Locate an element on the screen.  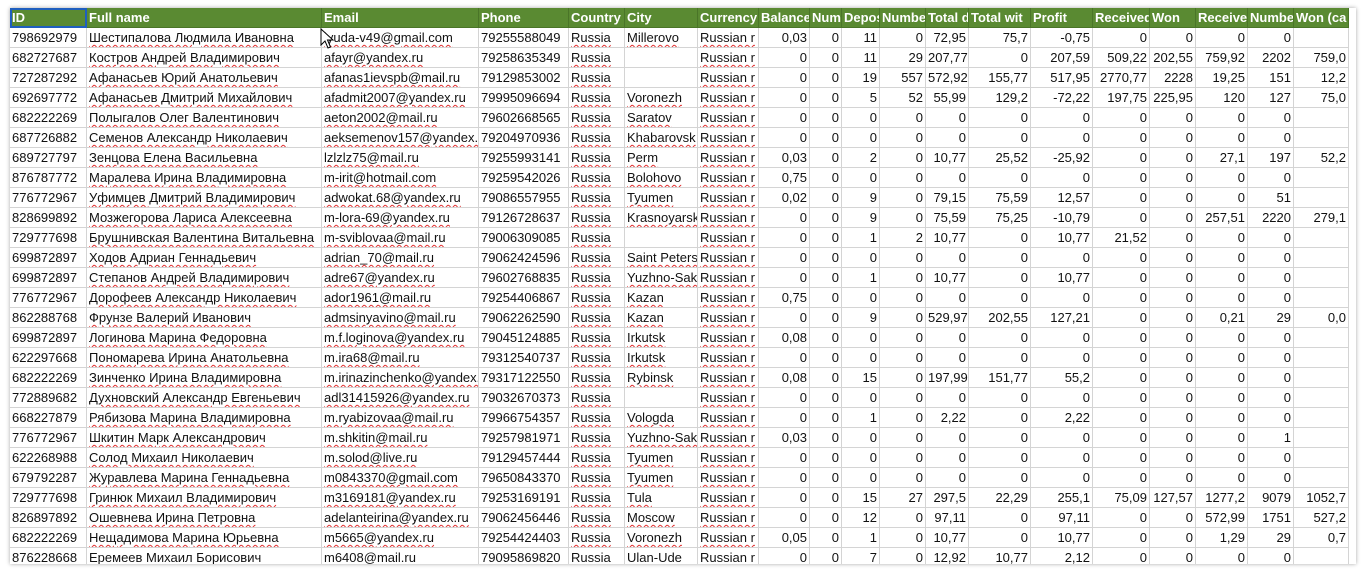
table-cell: 75,59 is located at coordinates (947, 218).